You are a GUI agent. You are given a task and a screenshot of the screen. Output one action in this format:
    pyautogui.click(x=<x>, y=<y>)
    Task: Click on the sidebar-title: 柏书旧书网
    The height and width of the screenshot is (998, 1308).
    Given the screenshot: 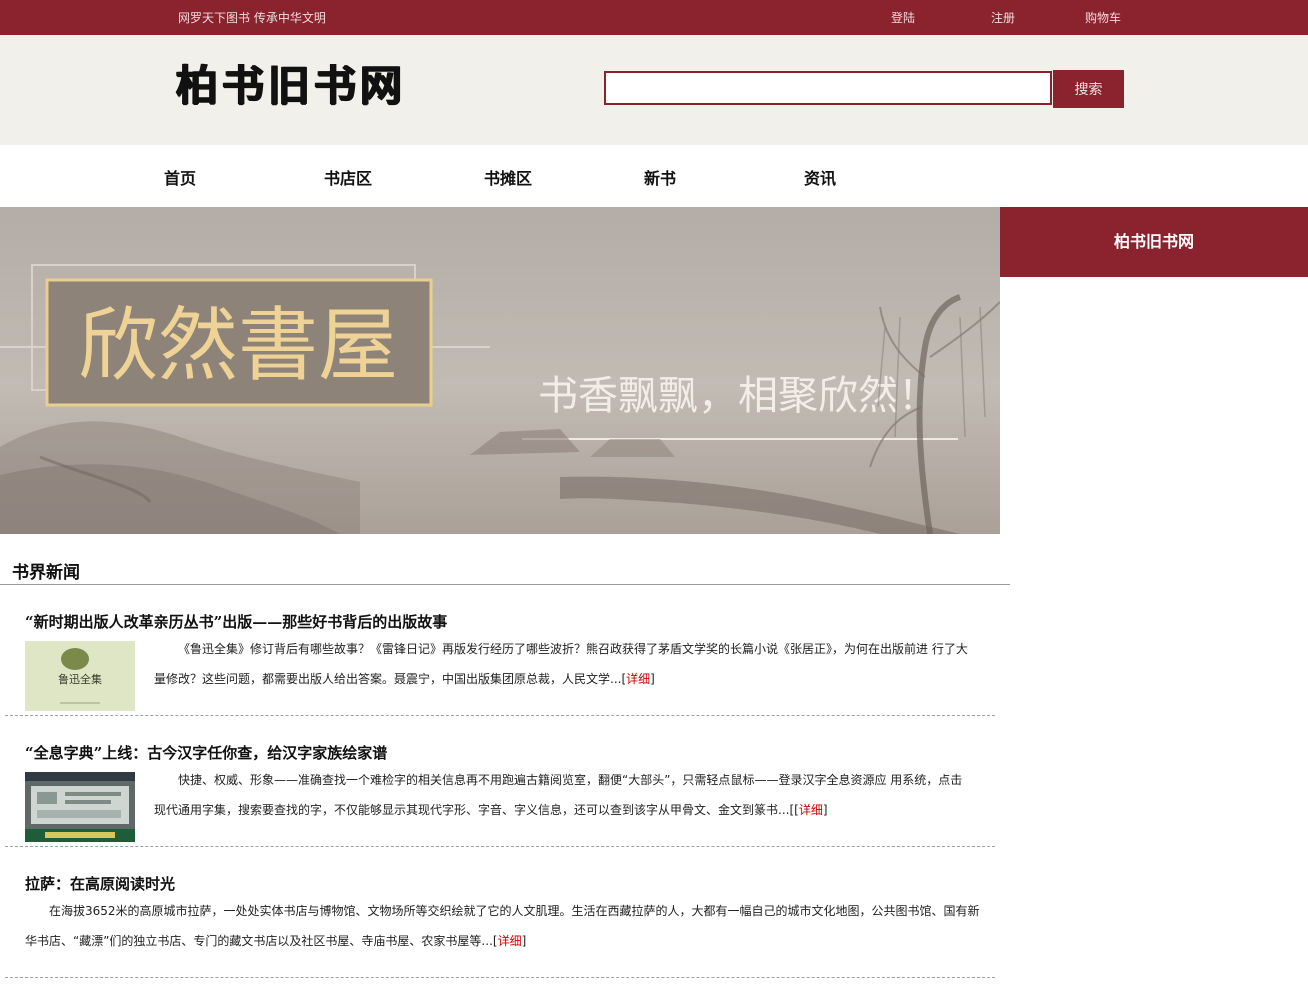 What is the action you would take?
    pyautogui.click(x=1154, y=242)
    